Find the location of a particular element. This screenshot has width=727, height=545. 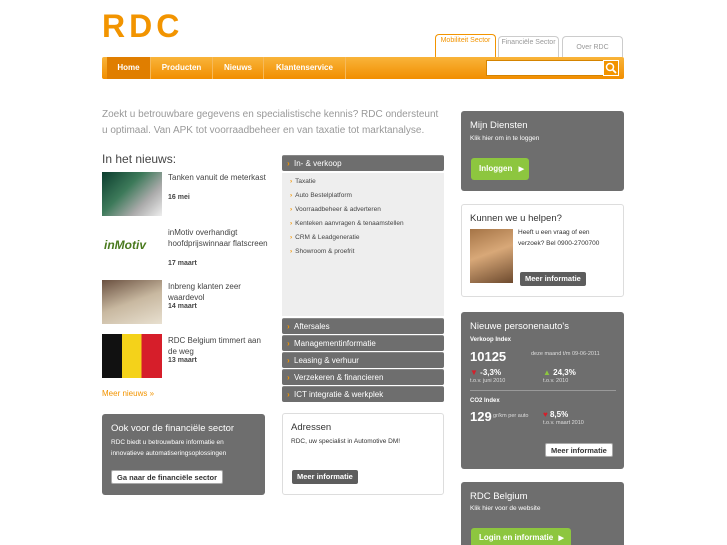

arrow-up-icon: ▲ is located at coordinates (547, 372).